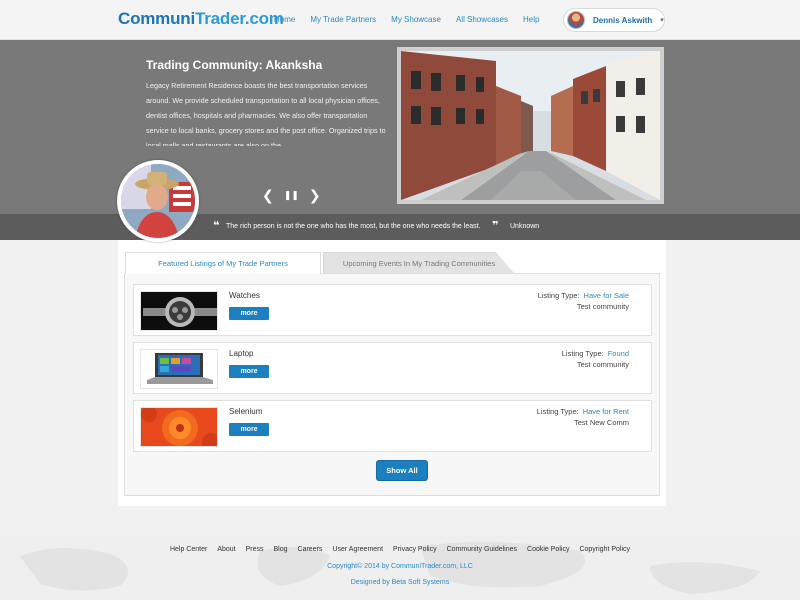 The width and height of the screenshot is (800, 600). What do you see at coordinates (604, 549) in the screenshot?
I see `footer-link-copyright-policy: Copyright Policy` at bounding box center [604, 549].